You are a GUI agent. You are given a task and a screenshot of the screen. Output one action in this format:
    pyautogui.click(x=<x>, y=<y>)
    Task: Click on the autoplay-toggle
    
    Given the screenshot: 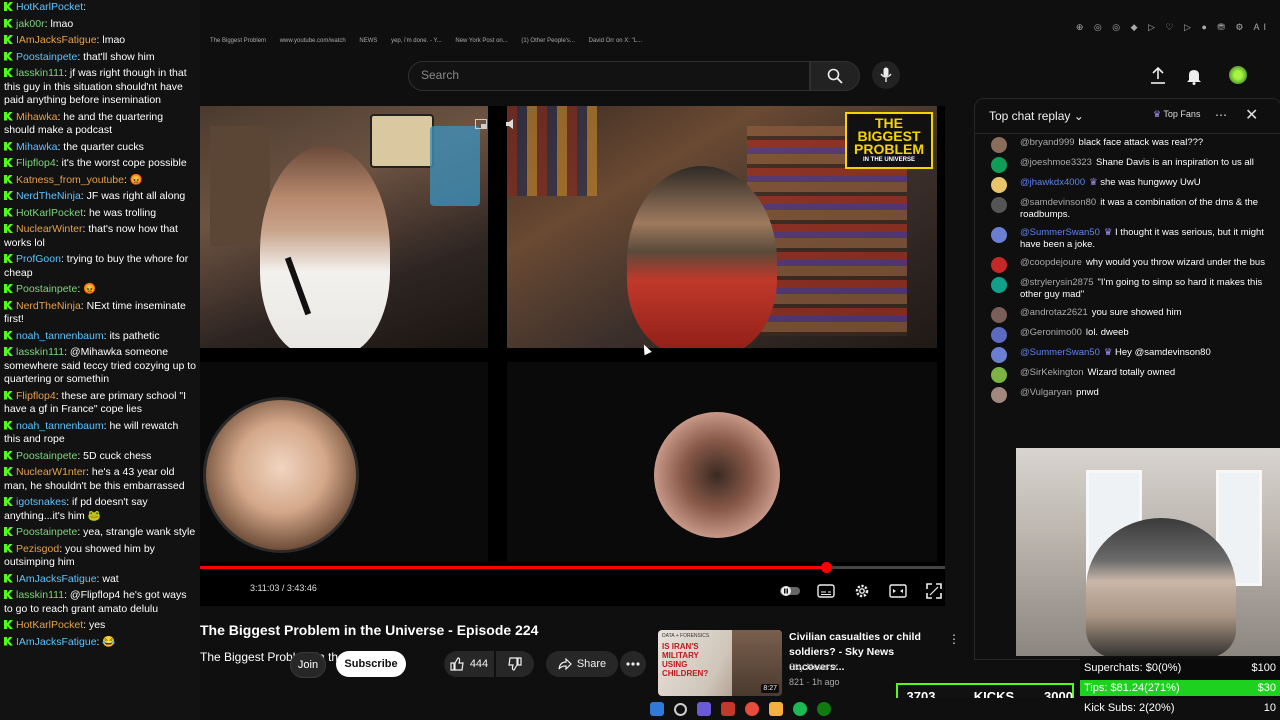 What is the action you would take?
    pyautogui.click(x=790, y=591)
    